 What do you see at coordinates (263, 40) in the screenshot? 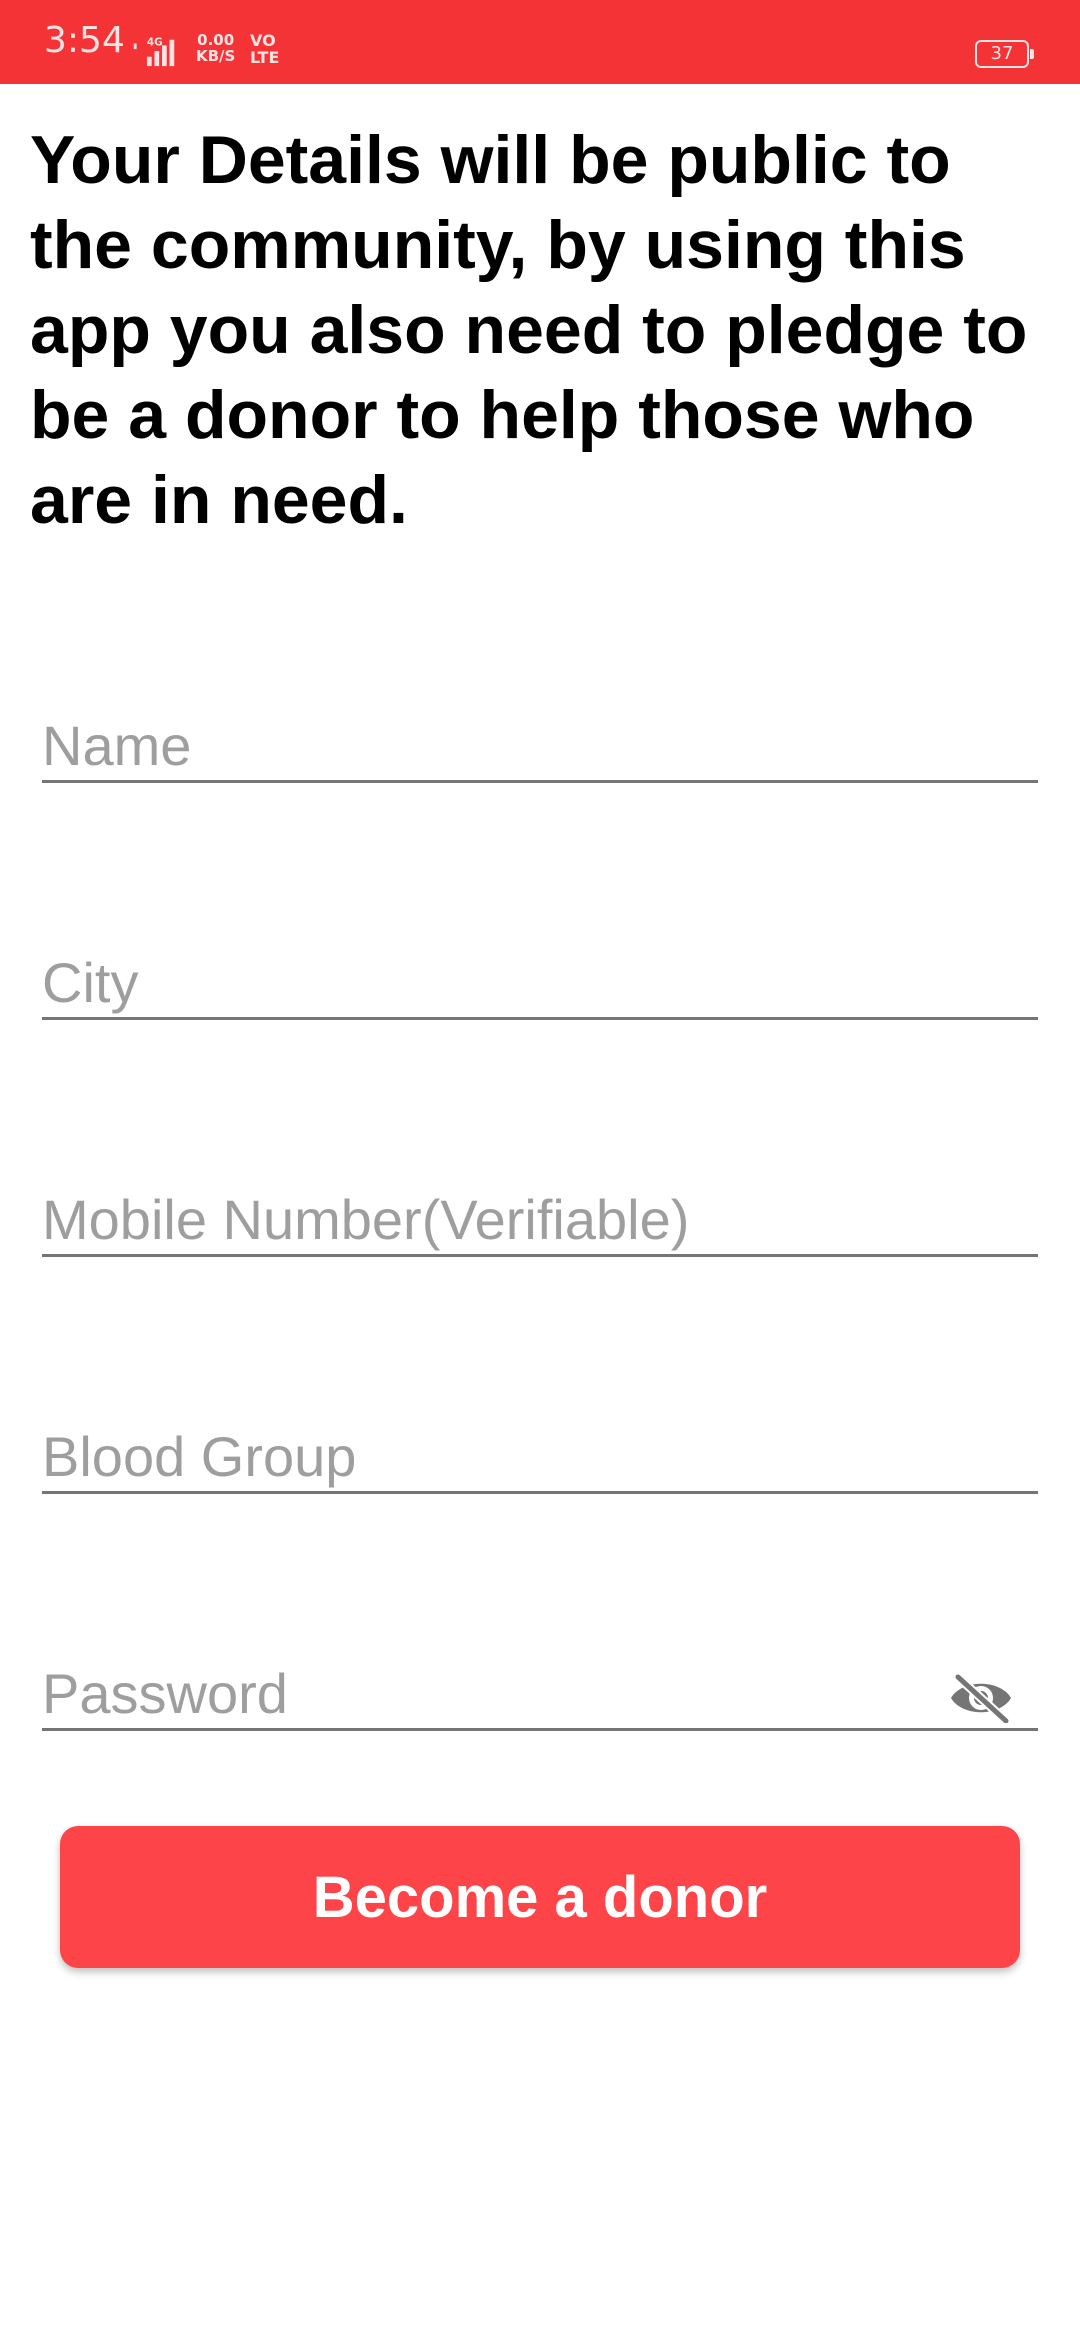
I see `volte-top: VO` at bounding box center [263, 40].